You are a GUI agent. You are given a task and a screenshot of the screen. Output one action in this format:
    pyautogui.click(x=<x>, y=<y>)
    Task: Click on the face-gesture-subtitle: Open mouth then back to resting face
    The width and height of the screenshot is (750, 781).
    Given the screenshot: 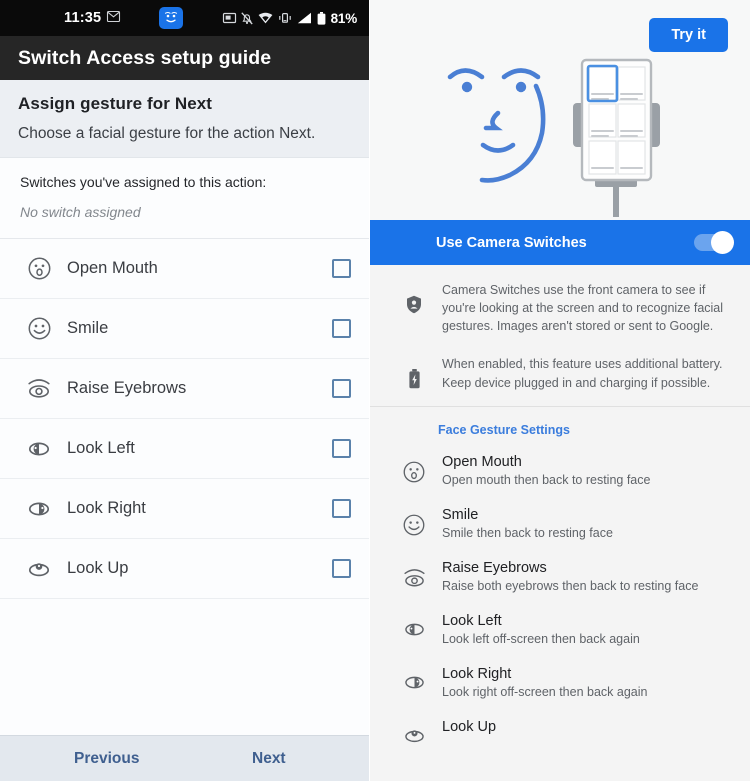 What is the action you would take?
    pyautogui.click(x=546, y=479)
    